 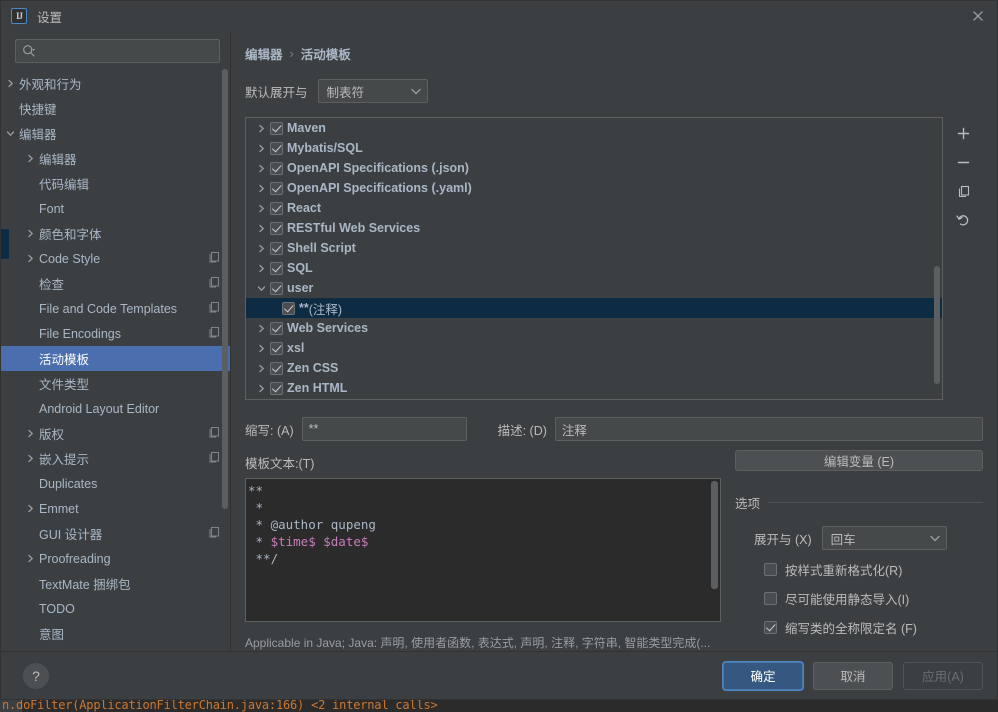 What do you see at coordinates (594, 328) in the screenshot?
I see `template-row-10: Web Services` at bounding box center [594, 328].